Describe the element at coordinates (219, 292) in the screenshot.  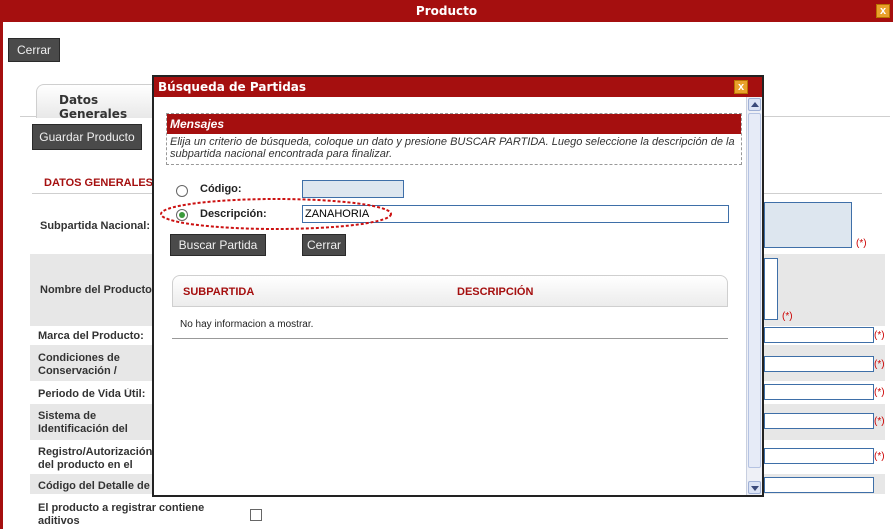
I see `column-header-subpartida: SUBPARTIDA` at that location.